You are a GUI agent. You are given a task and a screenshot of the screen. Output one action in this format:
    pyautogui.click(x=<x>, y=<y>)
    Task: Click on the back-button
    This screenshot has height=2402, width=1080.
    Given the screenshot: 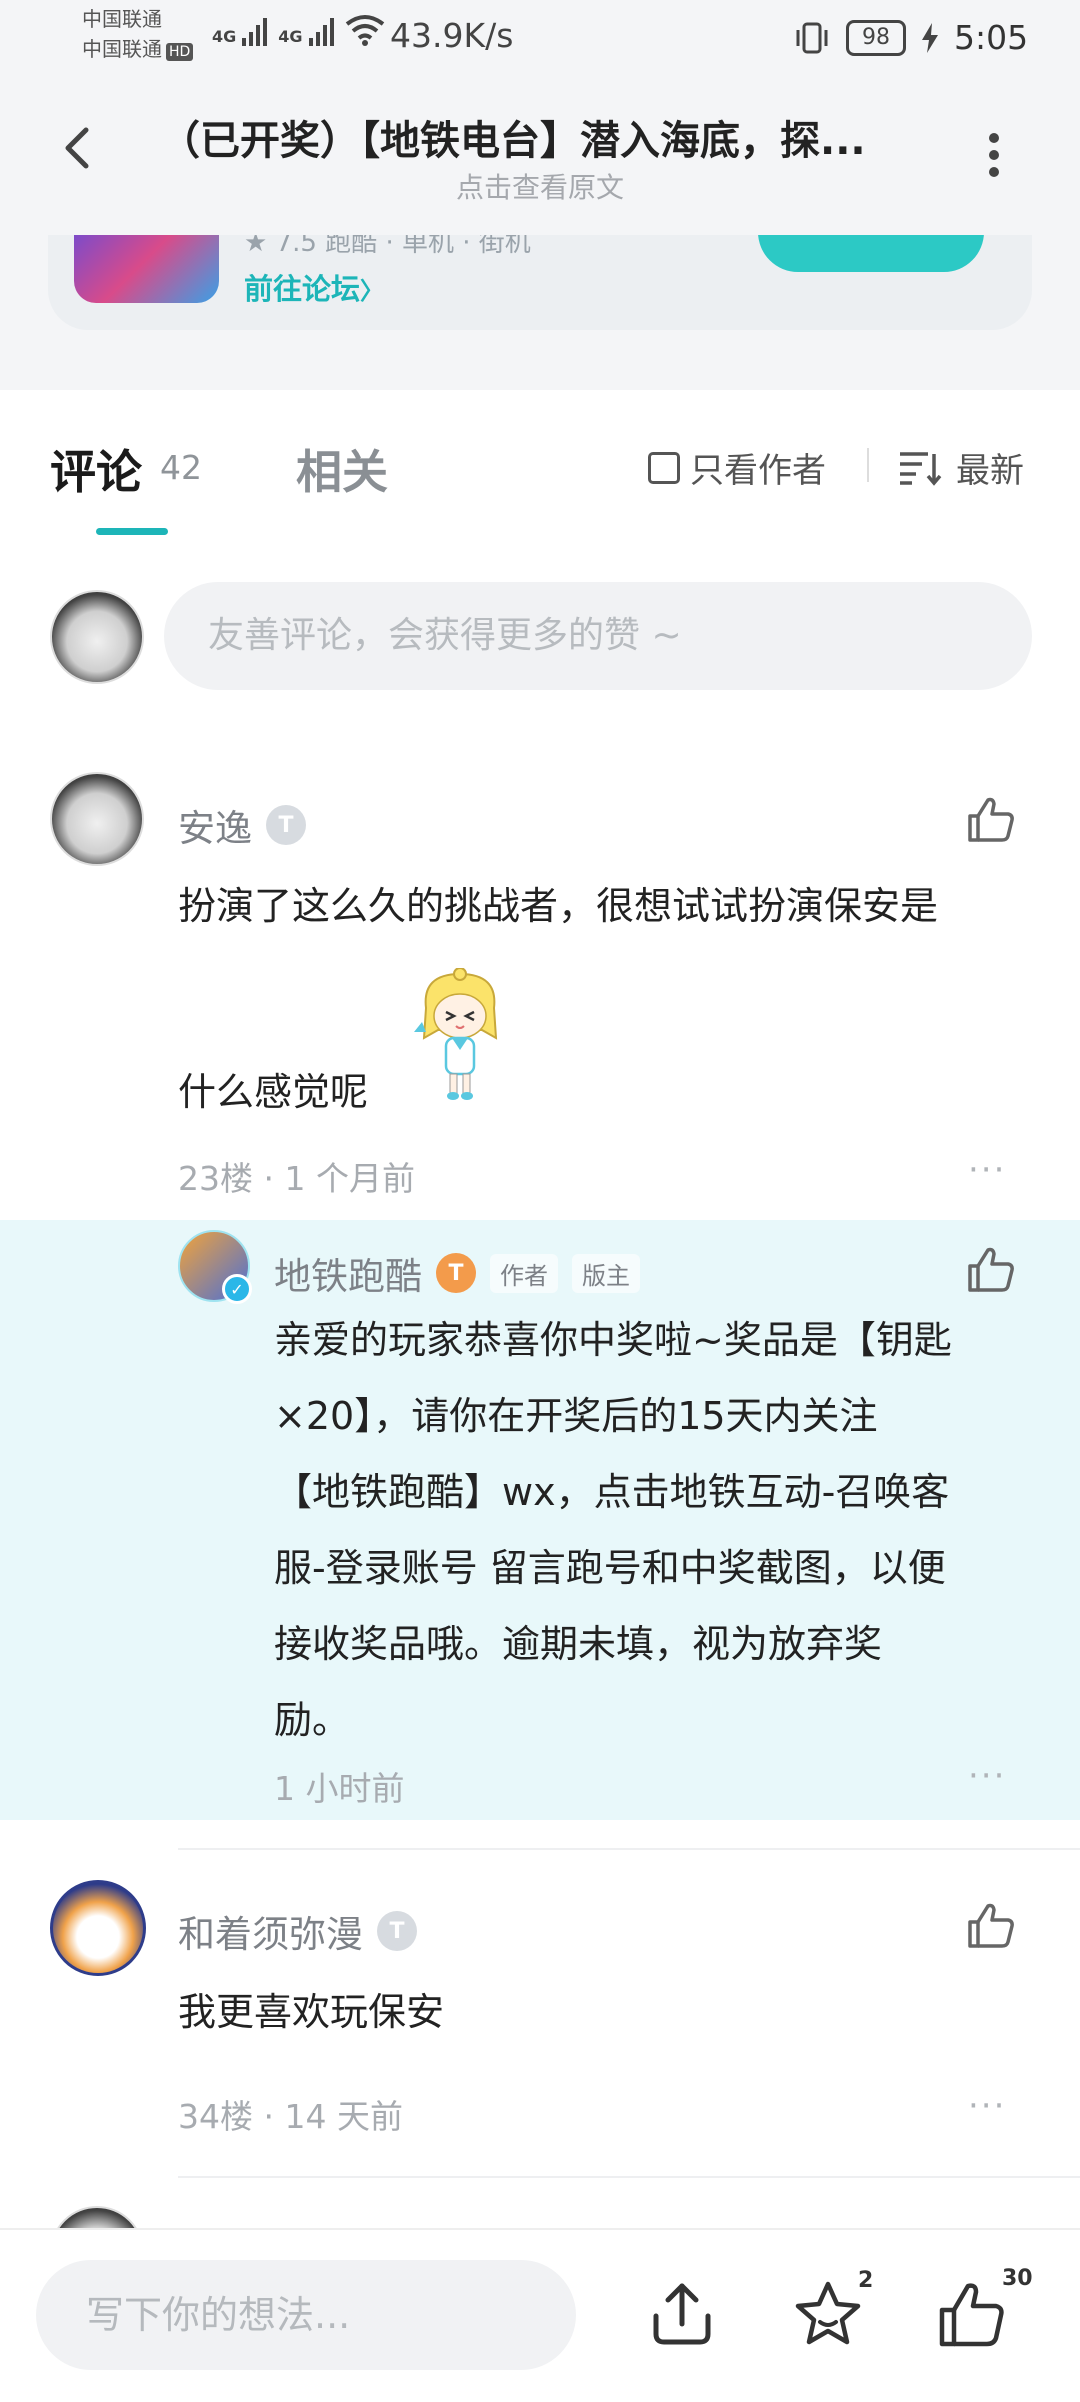 What is the action you would take?
    pyautogui.click(x=80, y=148)
    